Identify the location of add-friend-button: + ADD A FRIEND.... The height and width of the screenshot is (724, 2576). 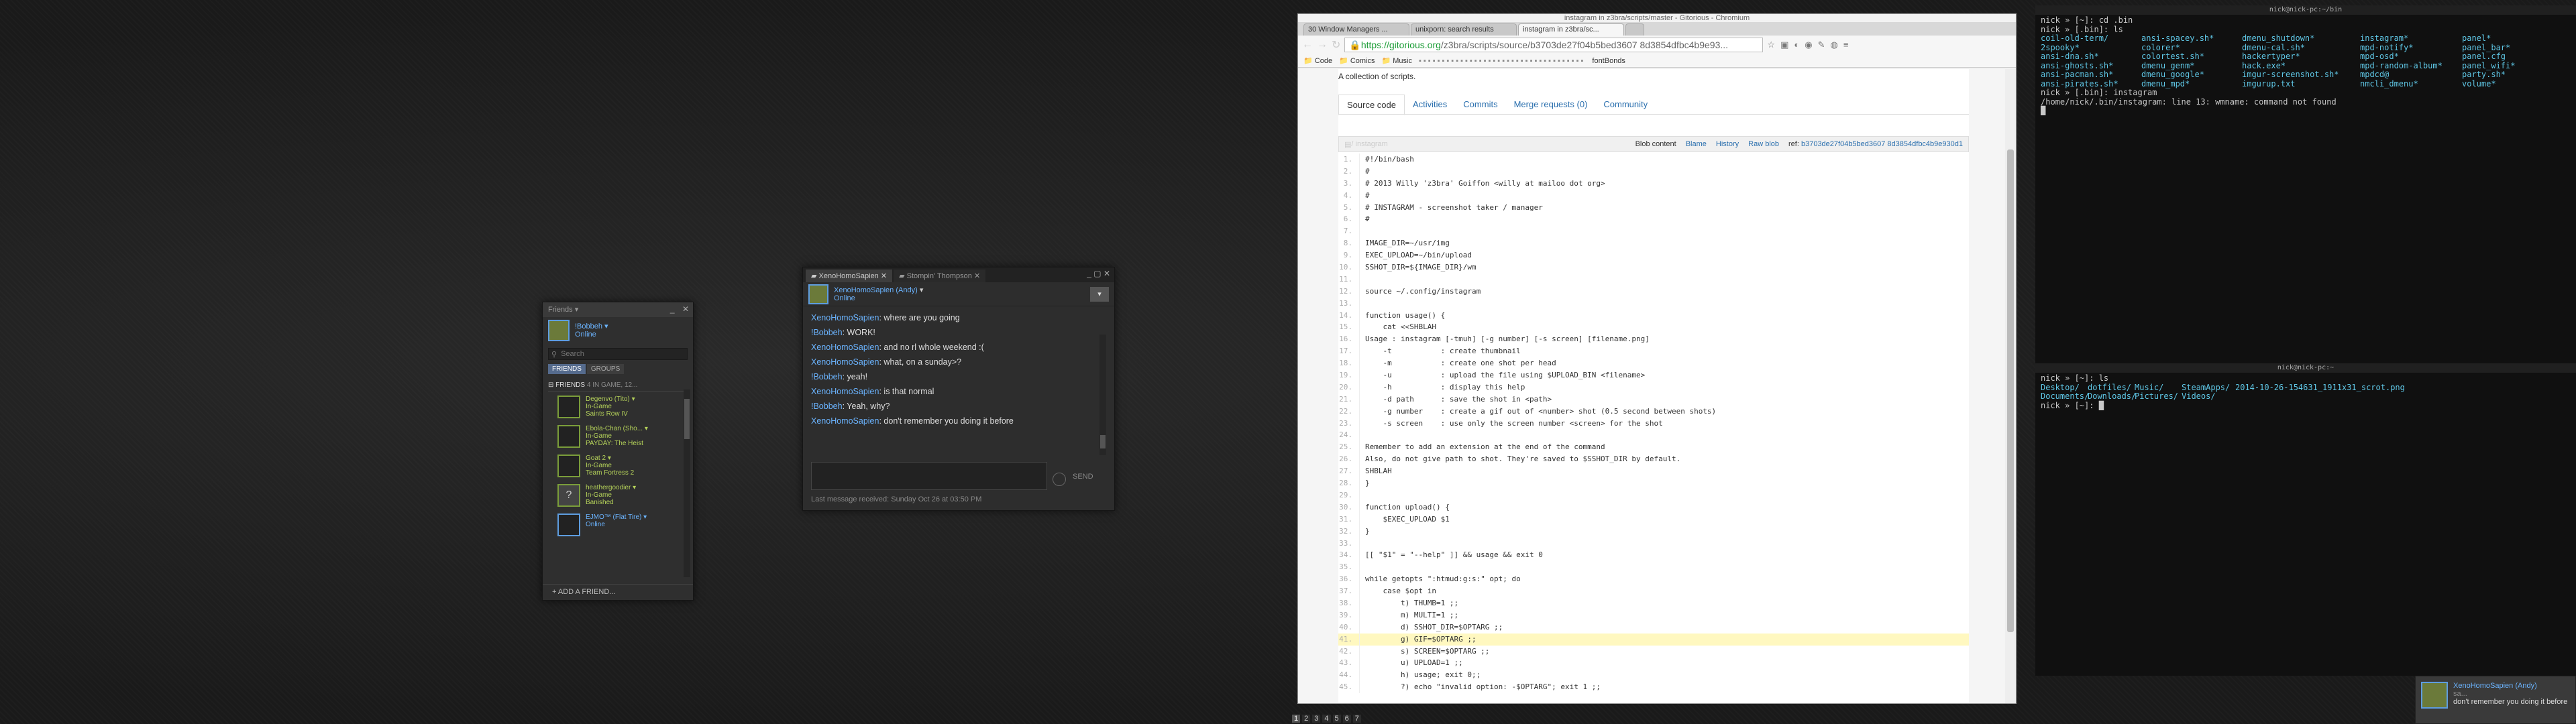
(618, 592).